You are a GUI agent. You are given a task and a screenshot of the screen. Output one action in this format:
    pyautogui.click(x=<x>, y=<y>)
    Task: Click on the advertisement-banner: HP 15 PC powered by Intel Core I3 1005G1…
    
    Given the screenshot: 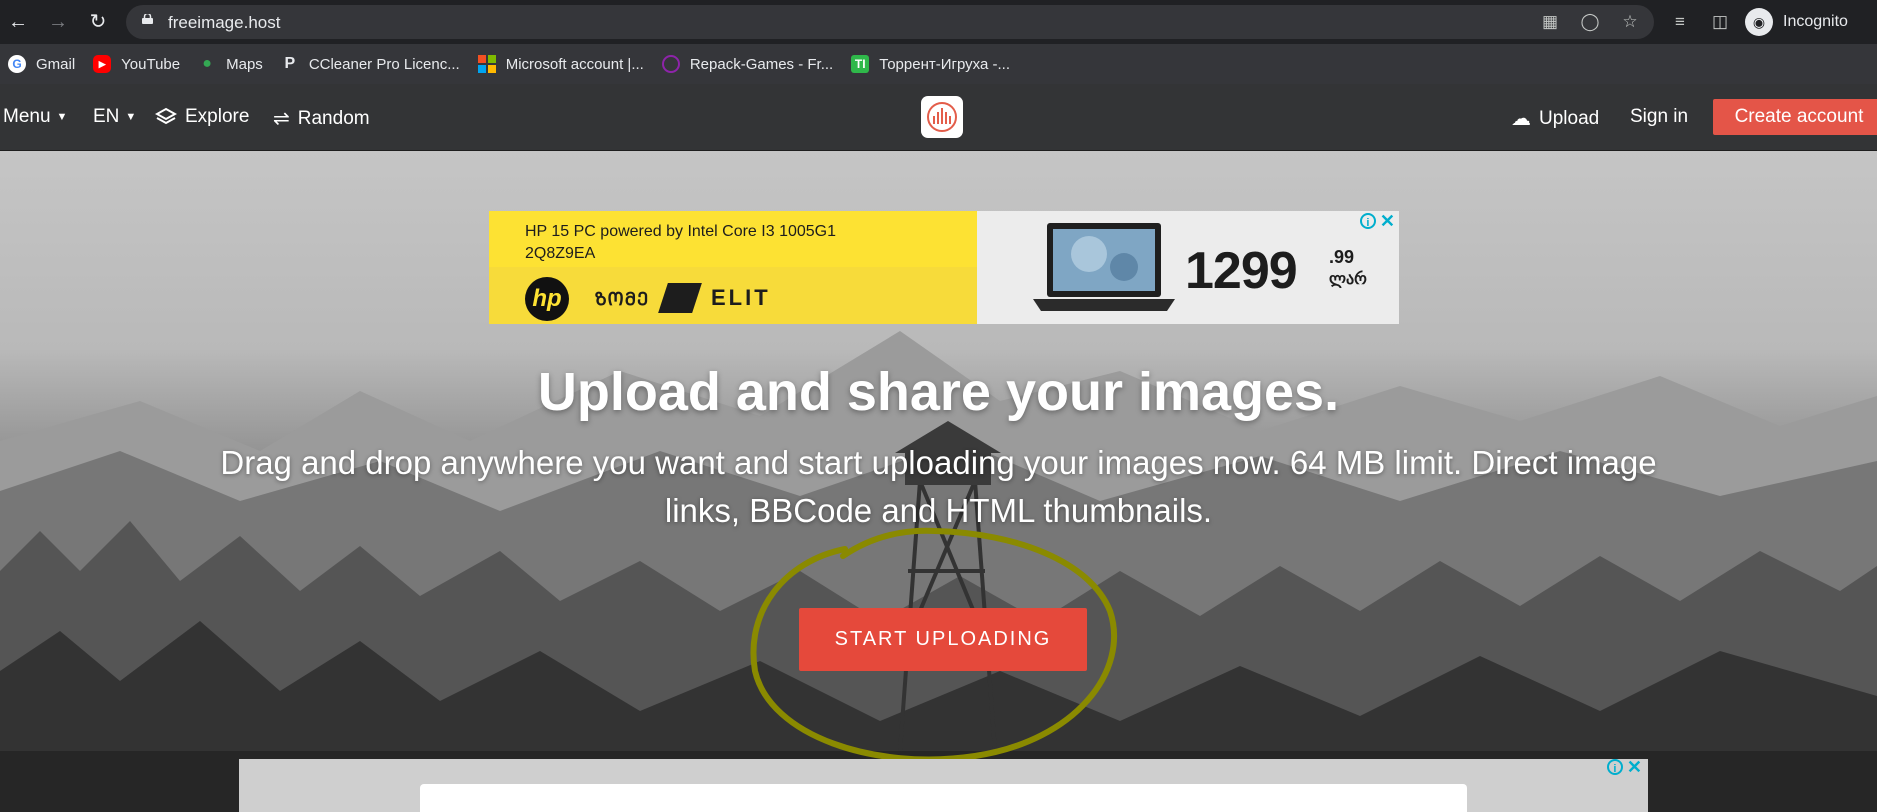 What is the action you would take?
    pyautogui.click(x=944, y=267)
    